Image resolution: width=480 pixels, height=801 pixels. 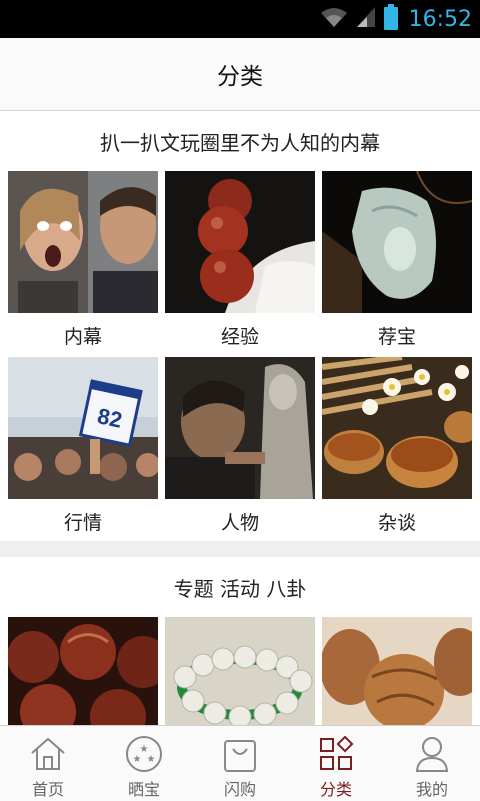 What do you see at coordinates (82, 522) in the screenshot?
I see `category-label: 行情` at bounding box center [82, 522].